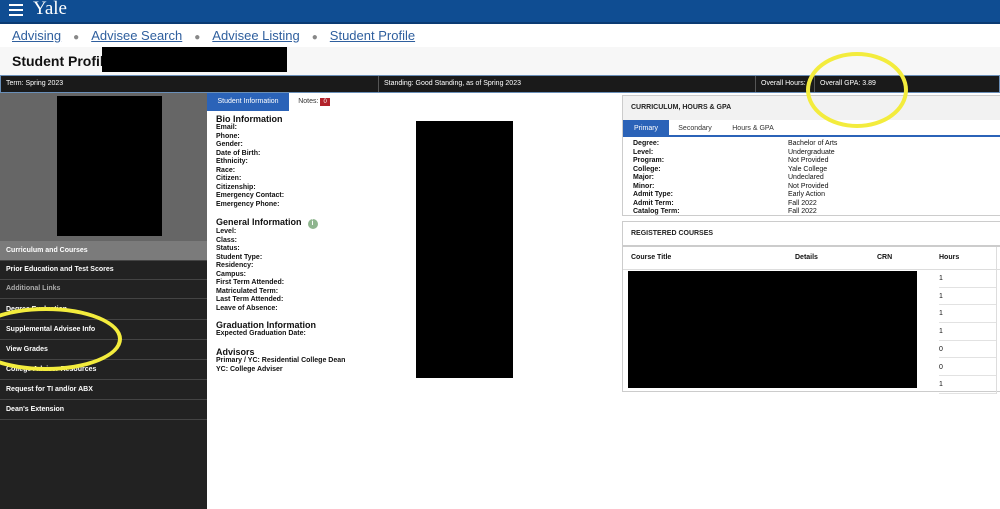 This screenshot has width=1000, height=509. I want to click on breadcrumb-advisee-search: Advisee Search, so click(136, 35).